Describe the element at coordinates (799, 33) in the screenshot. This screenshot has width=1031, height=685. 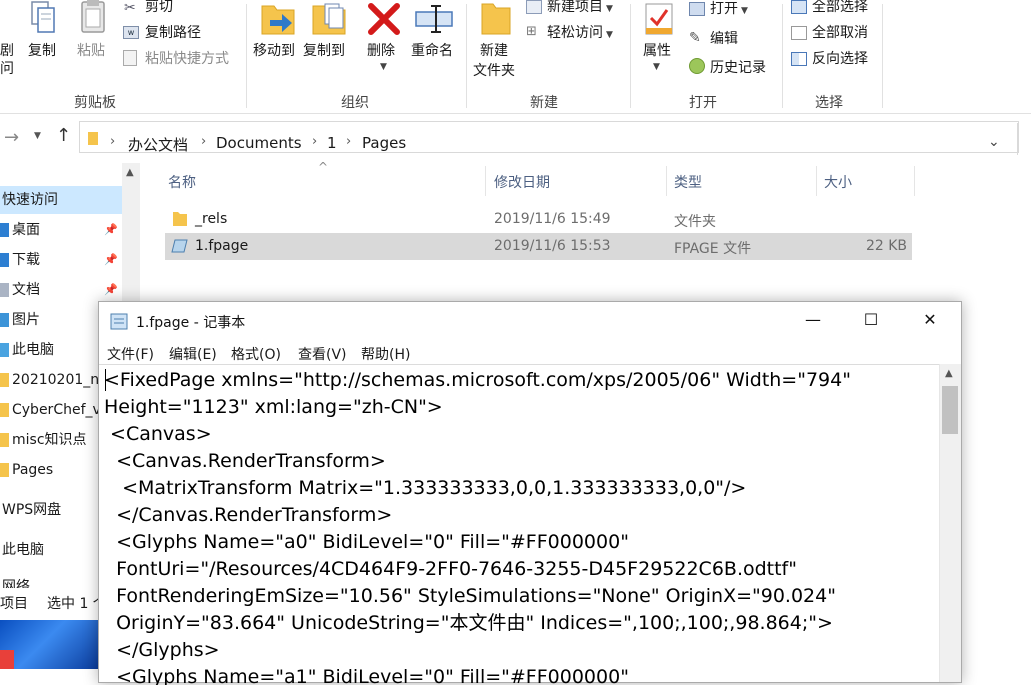
I see `select-none-icon` at that location.